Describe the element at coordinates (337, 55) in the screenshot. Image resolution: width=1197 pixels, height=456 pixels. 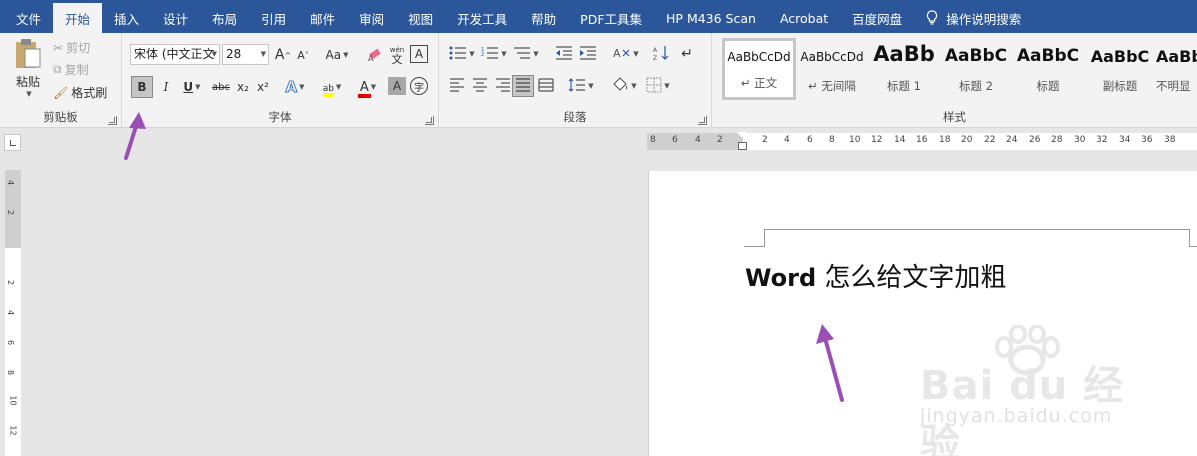
I see `change-case-button: Aa ▼` at that location.